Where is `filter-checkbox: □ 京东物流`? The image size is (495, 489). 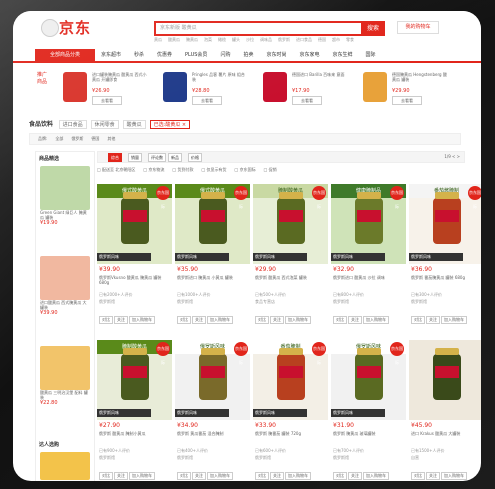
filter-checkbox: □ 京东物流 is located at coordinates (153, 169).